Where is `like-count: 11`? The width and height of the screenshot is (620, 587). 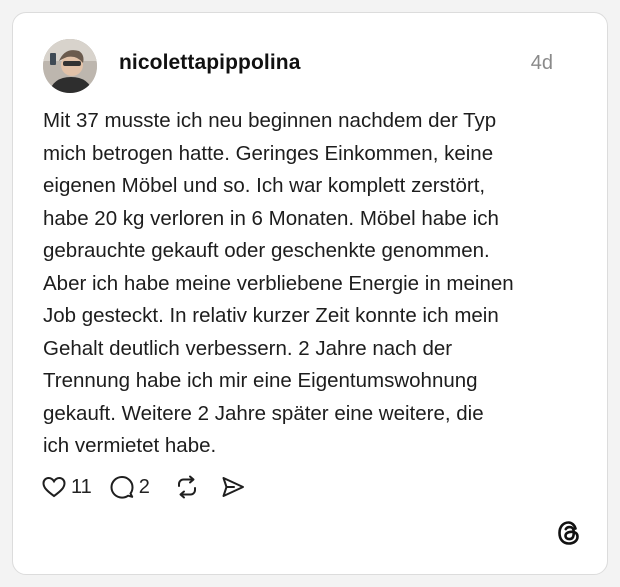 like-count: 11 is located at coordinates (81, 486).